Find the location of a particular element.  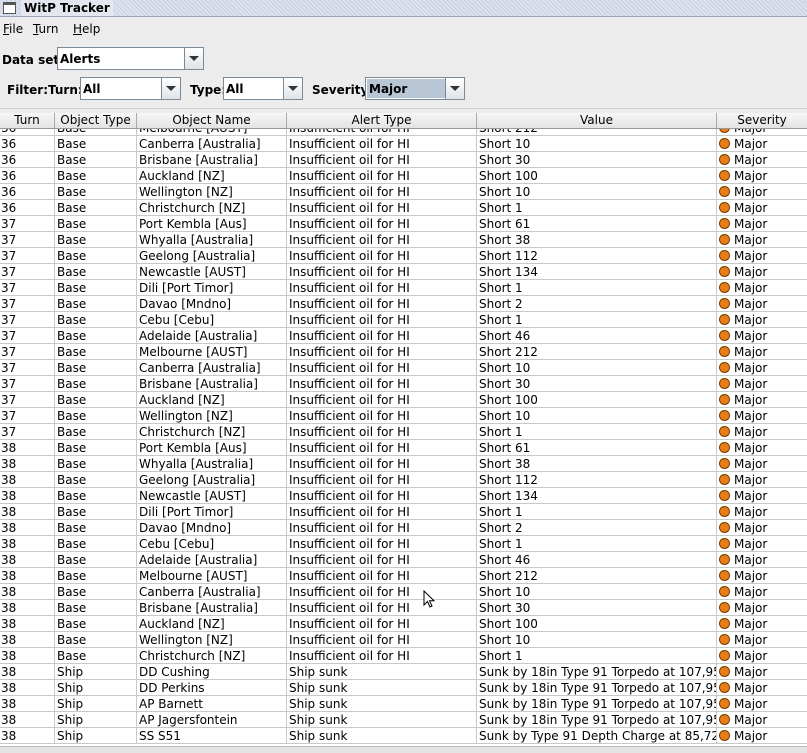

cell-object-name: Port Kembla [Aus] is located at coordinates (212, 447).